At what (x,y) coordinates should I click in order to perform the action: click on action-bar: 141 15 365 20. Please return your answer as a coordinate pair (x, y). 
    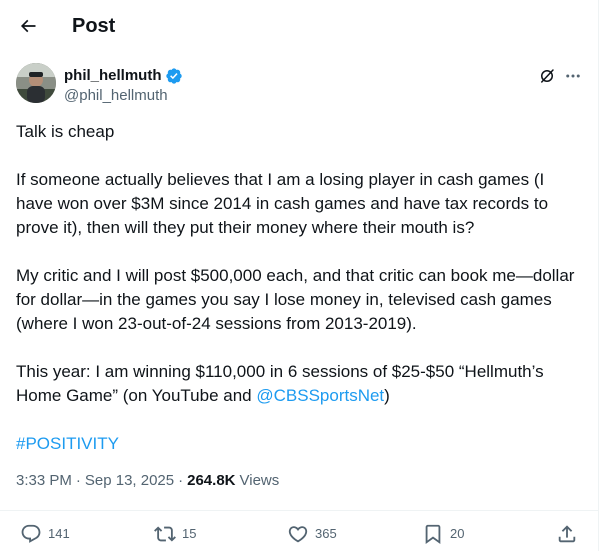
    Looking at the image, I should click on (299, 530).